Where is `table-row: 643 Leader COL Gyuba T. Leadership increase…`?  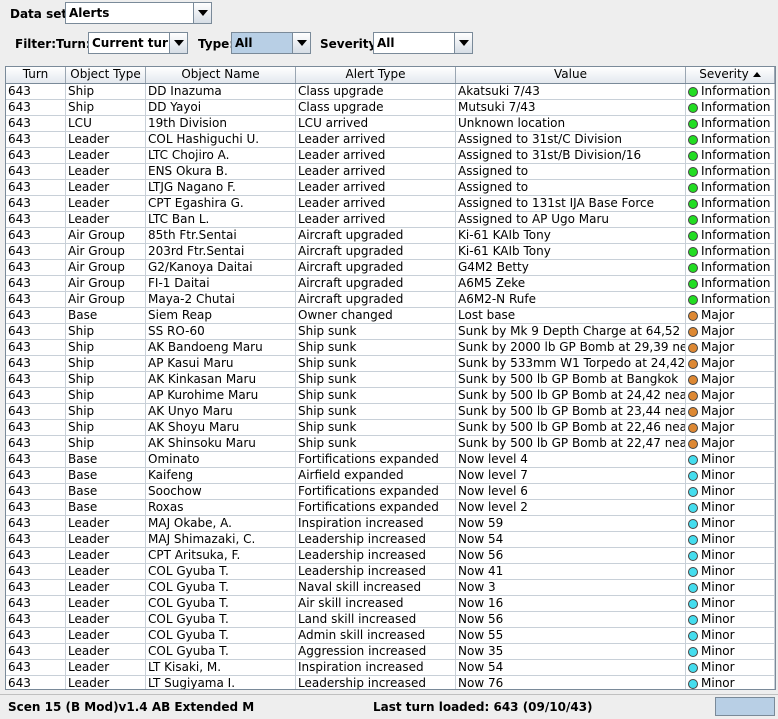 table-row: 643 Leader COL Gyuba T. Leadership increase… is located at coordinates (390, 572).